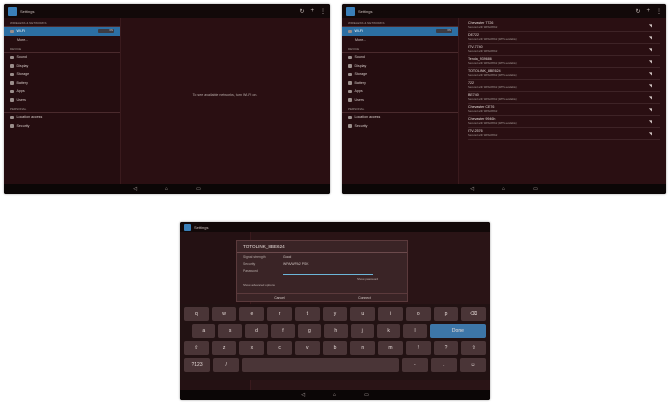 This screenshot has height=402, width=670. I want to click on done-key: Done, so click(457, 331).